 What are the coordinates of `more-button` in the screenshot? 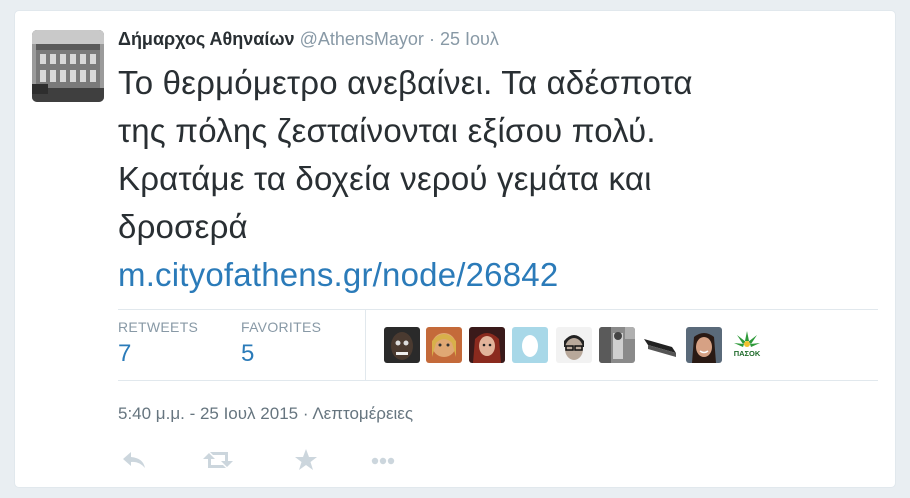 It's located at (383, 460).